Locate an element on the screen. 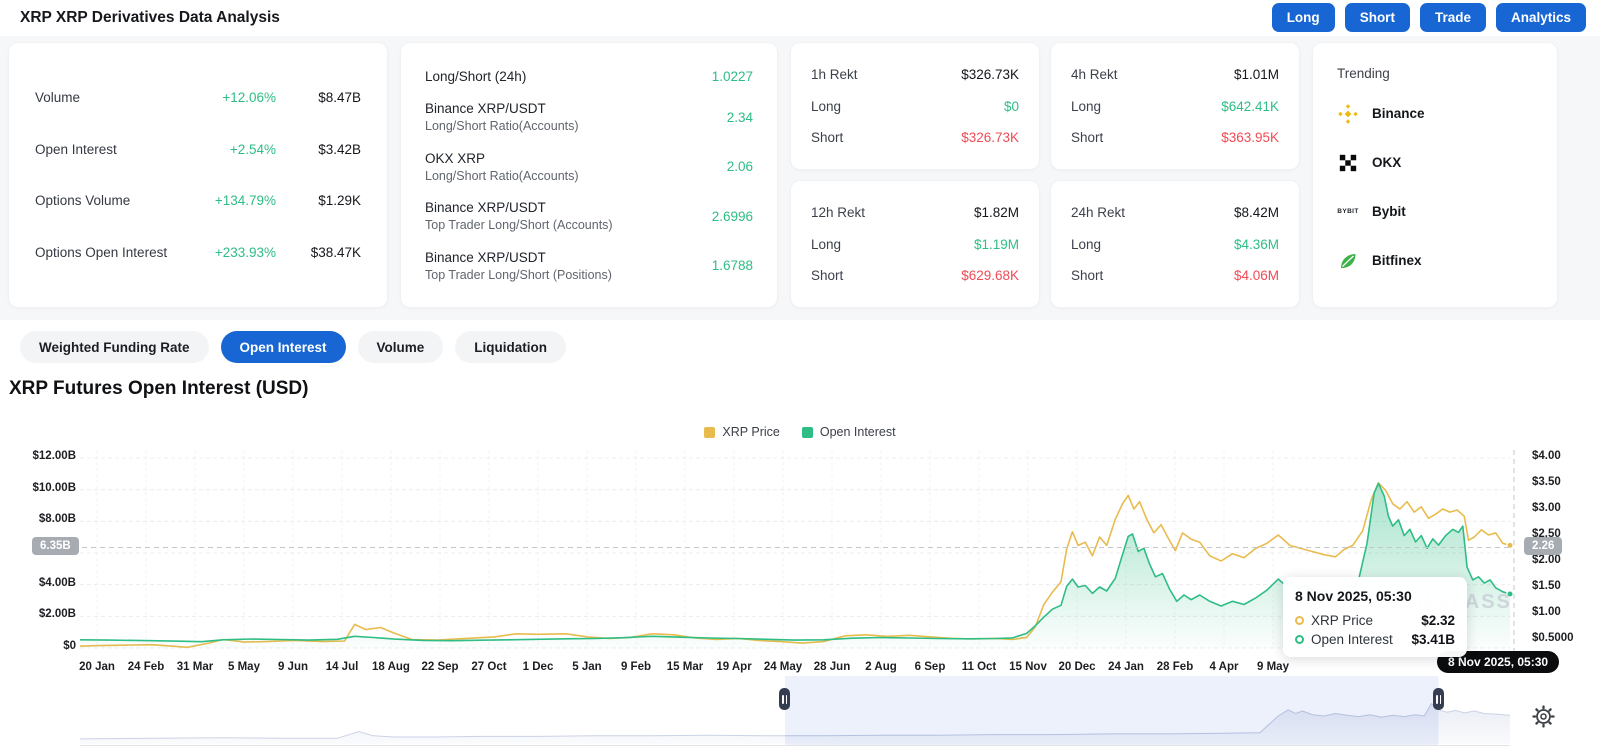  tooltip-value: $3.41B is located at coordinates (1433, 639).